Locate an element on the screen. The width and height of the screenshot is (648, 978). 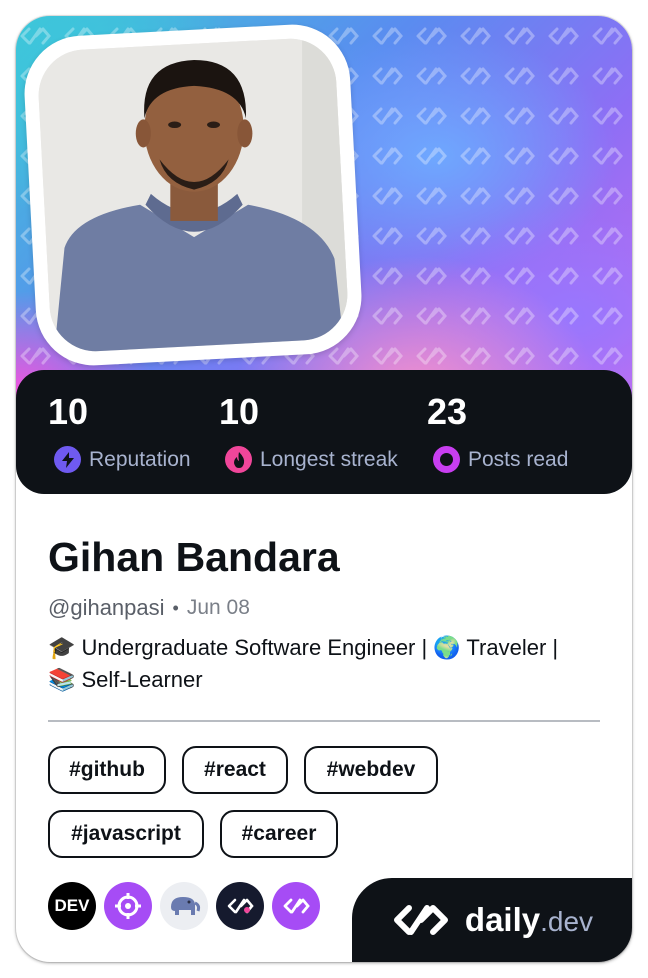
bio-line-2: 📚 Self-Learner is located at coordinates (125, 679).